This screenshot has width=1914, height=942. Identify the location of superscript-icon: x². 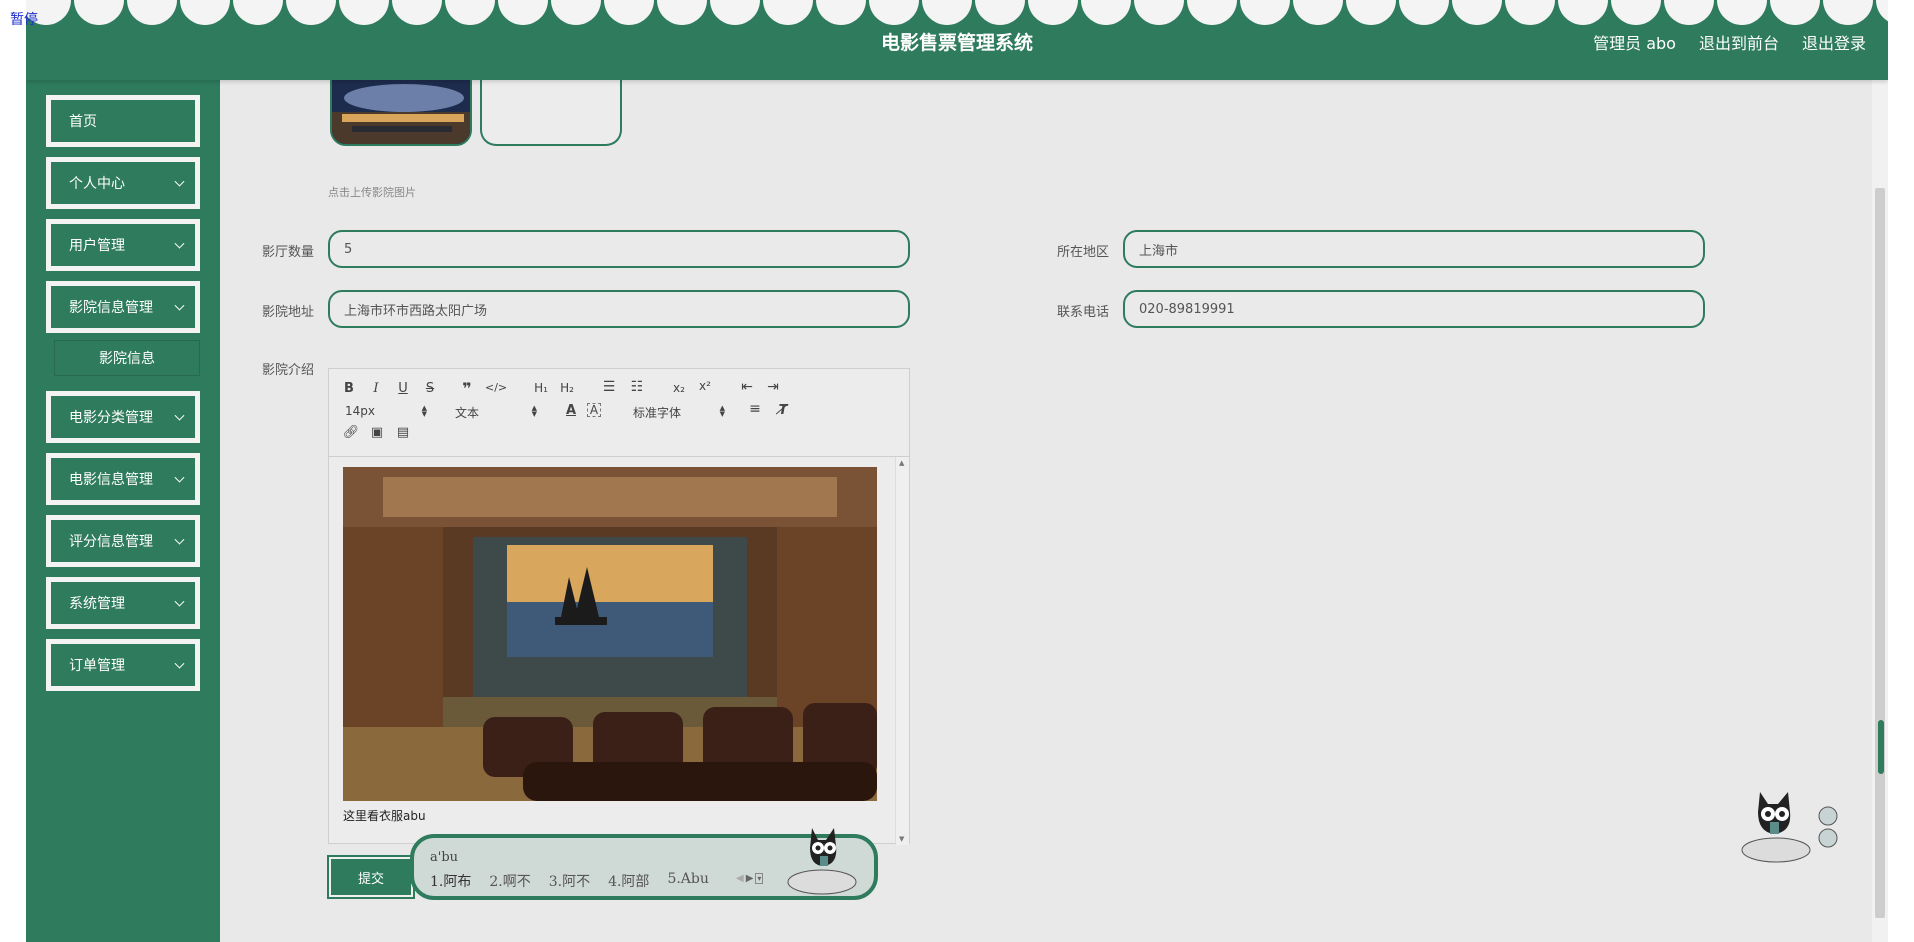
(705, 386).